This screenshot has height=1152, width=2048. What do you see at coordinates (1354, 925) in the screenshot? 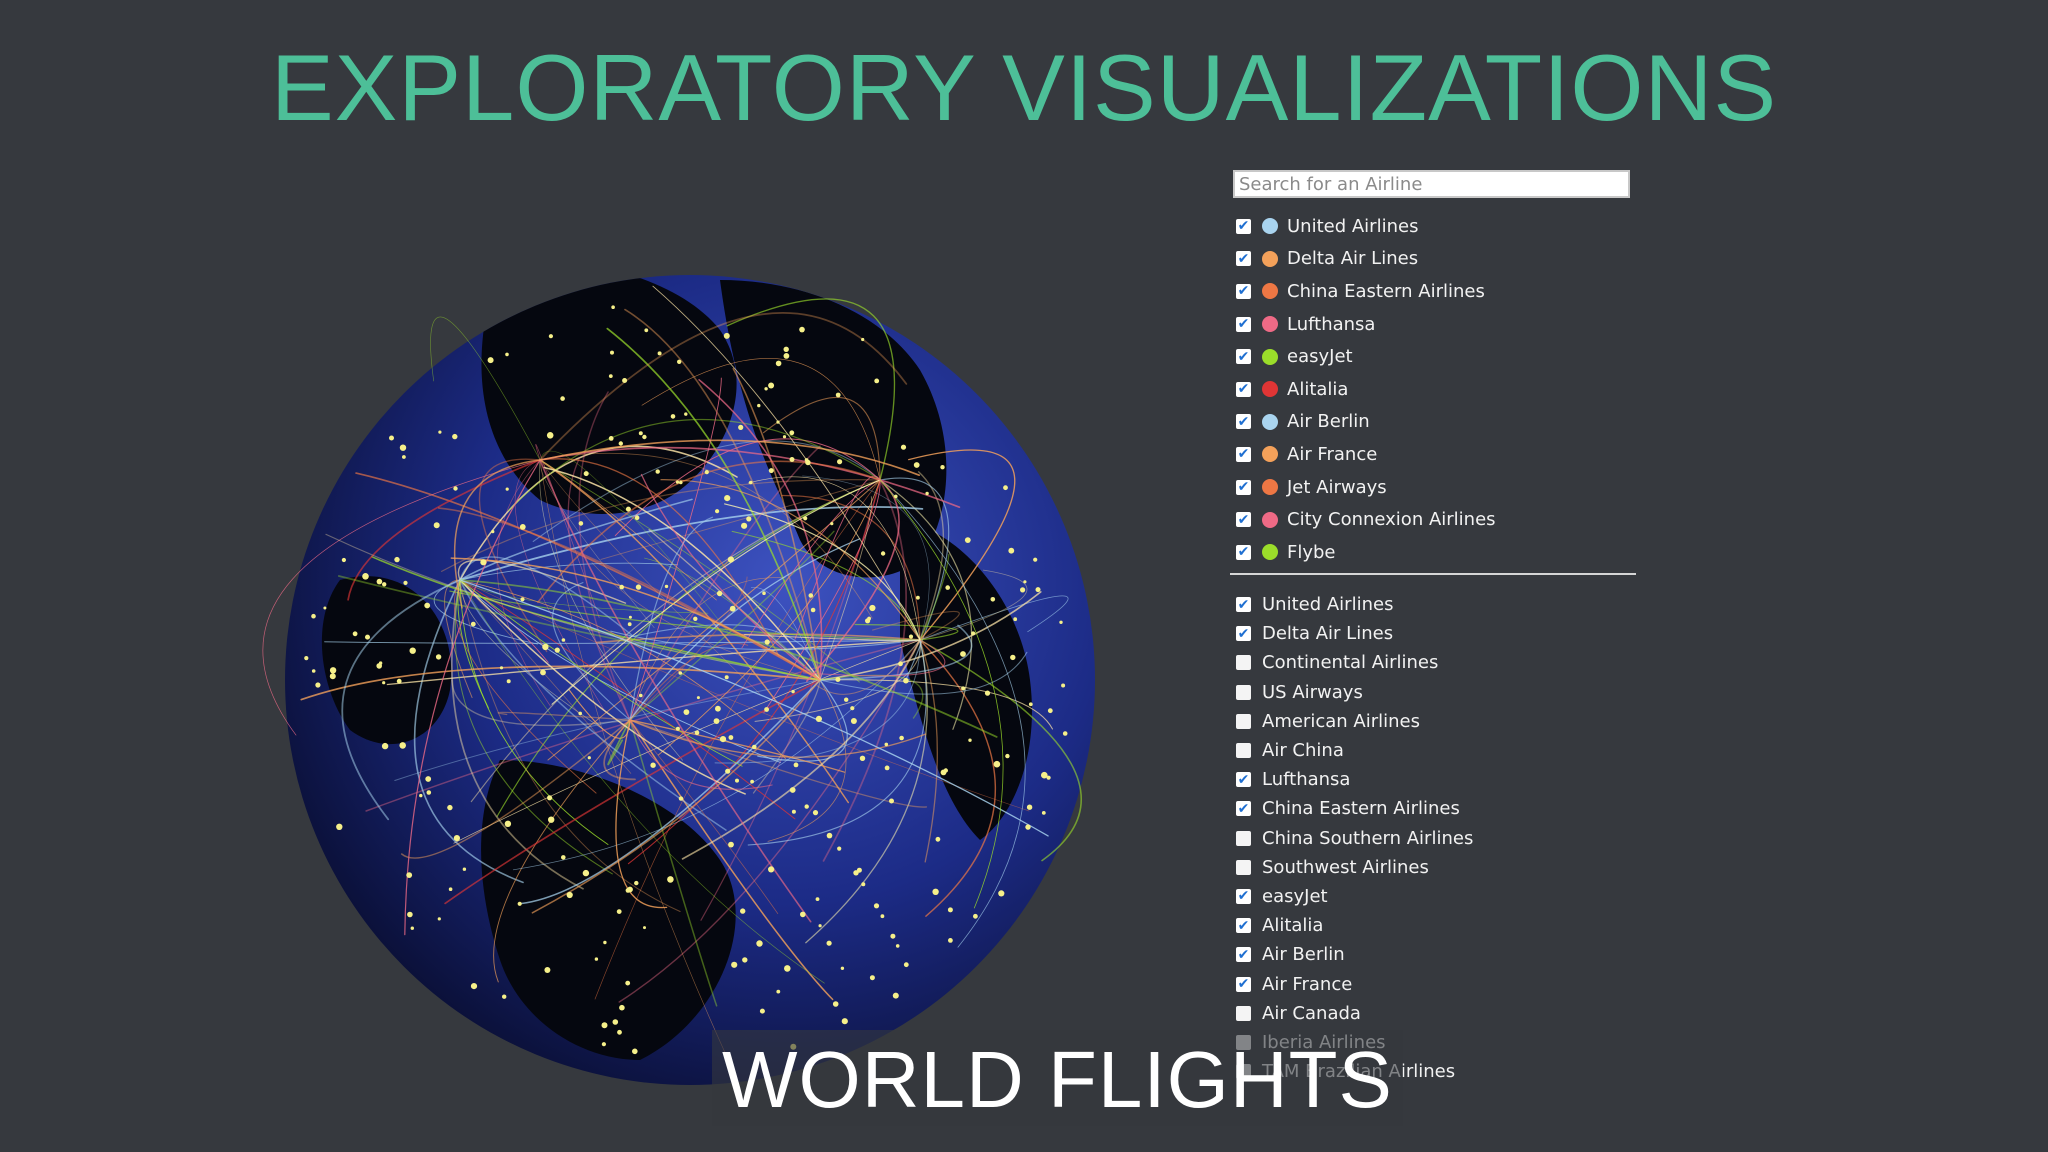
I see `filter-item: ✔ Alitalia` at bounding box center [1354, 925].